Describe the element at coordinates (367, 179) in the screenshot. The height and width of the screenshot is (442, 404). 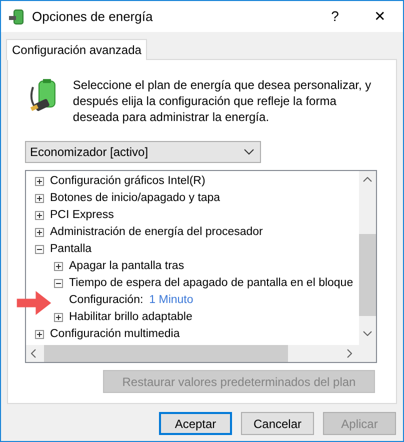
I see `chevron-up-icon` at that location.